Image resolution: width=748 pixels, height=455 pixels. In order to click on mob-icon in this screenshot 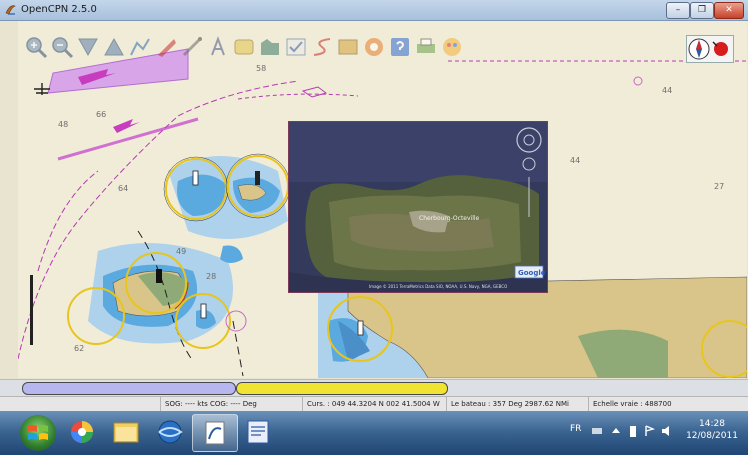, I will do `click(166, 47)`.